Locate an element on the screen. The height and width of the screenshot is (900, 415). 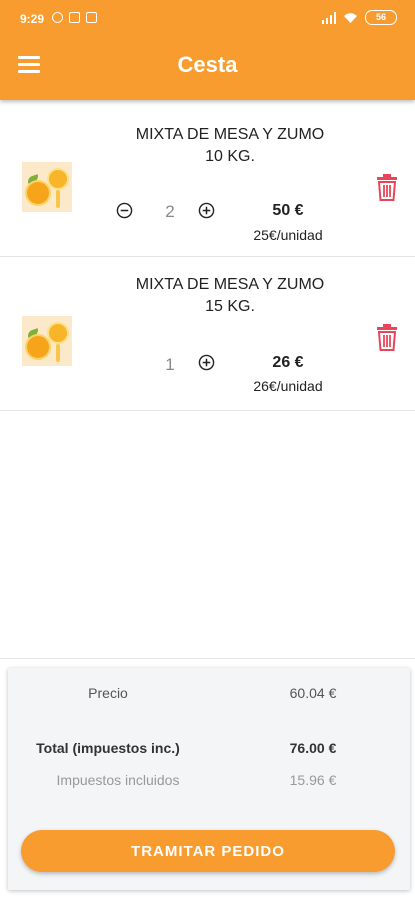
status-bar: 9:29 56 is located at coordinates (207, 20).